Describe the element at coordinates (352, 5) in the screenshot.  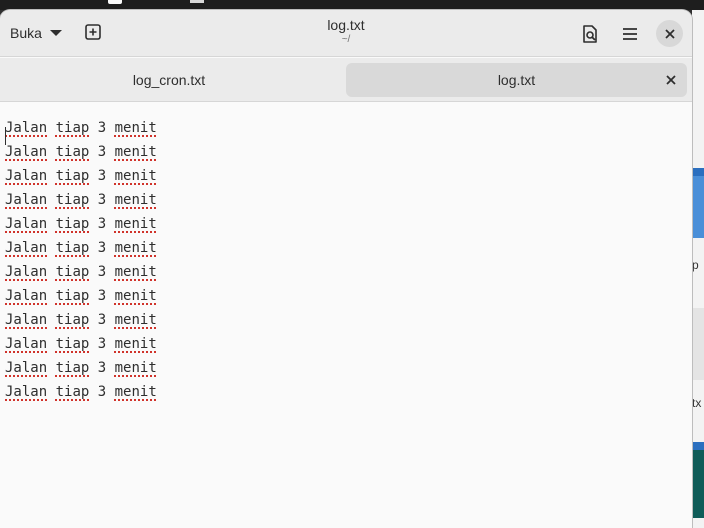
I see `desktop-top-bar` at that location.